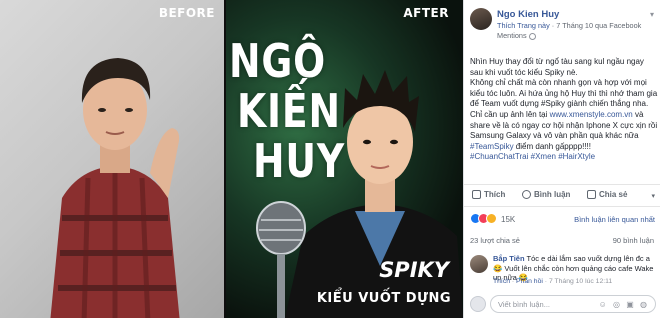 This screenshot has width=660, height=318. Describe the element at coordinates (426, 13) in the screenshot. I see `after-label: AFTER` at that location.